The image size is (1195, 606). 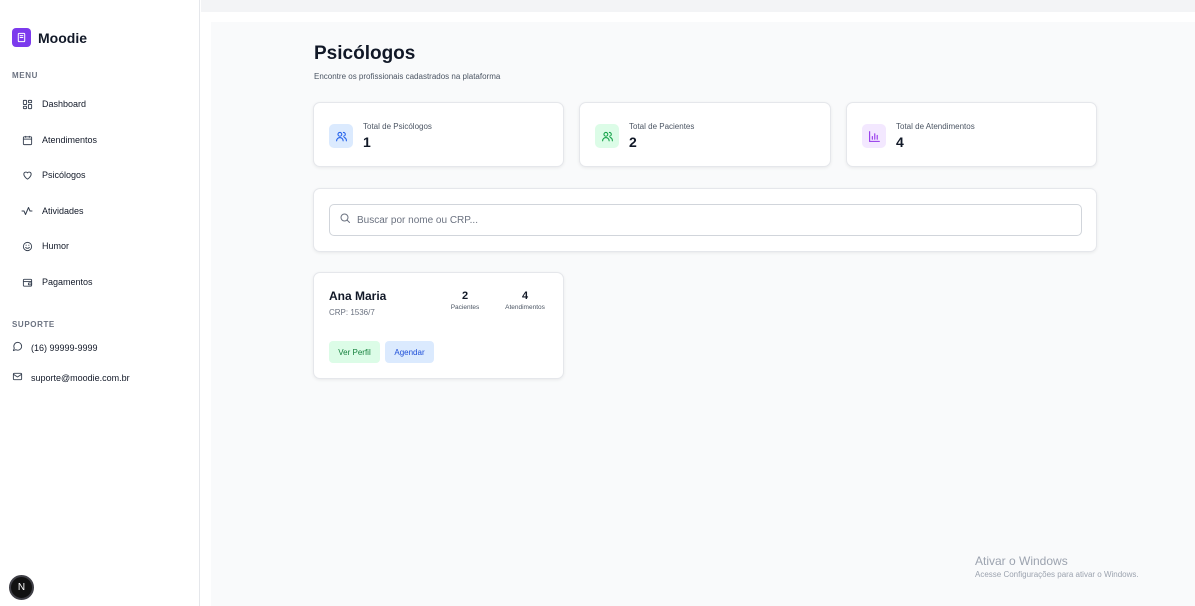 I want to click on stat-value: 2, so click(x=633, y=142).